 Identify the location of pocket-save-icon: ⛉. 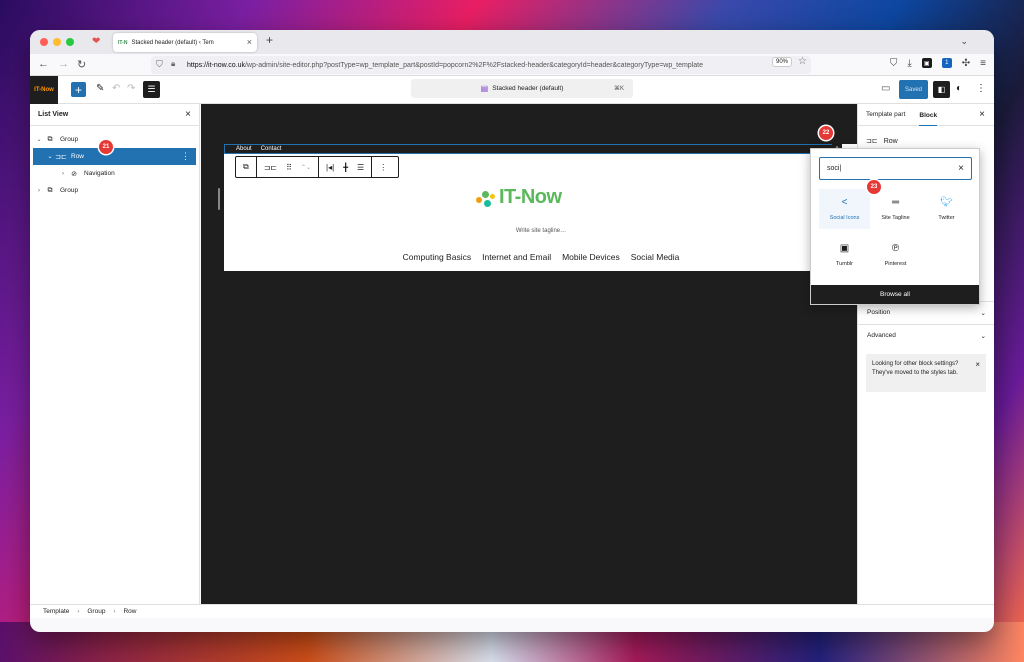
(894, 63).